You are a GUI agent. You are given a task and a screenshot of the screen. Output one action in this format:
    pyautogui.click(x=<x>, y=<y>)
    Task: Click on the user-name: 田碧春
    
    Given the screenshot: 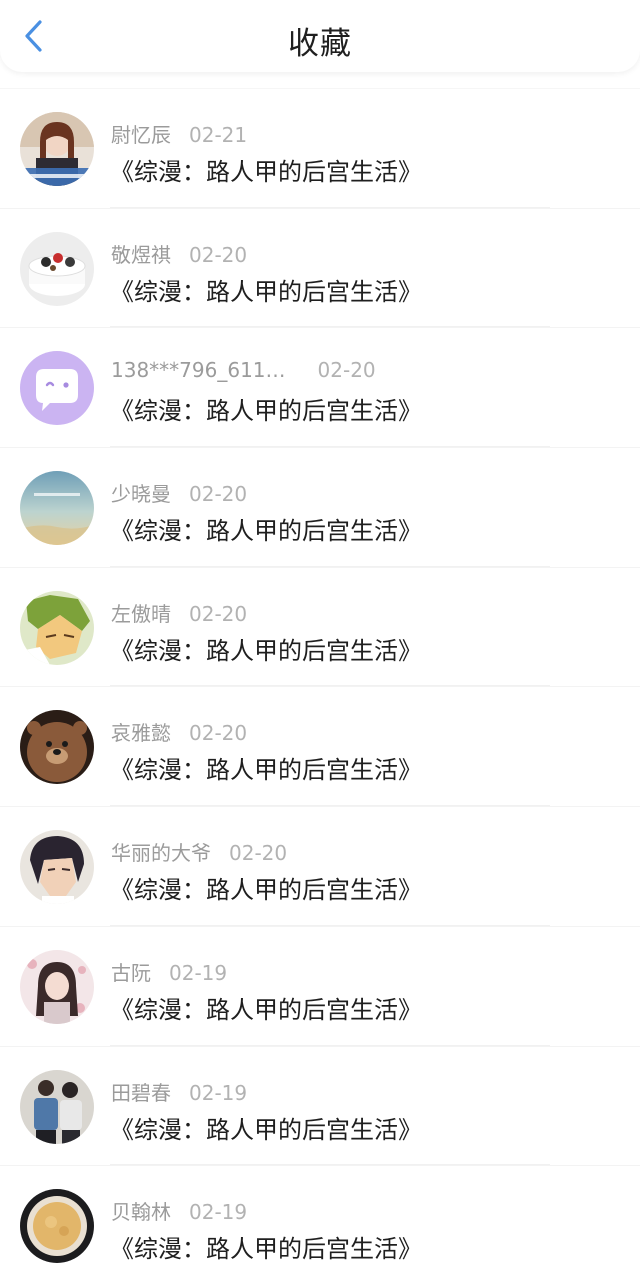 What is the action you would take?
    pyautogui.click(x=141, y=1093)
    